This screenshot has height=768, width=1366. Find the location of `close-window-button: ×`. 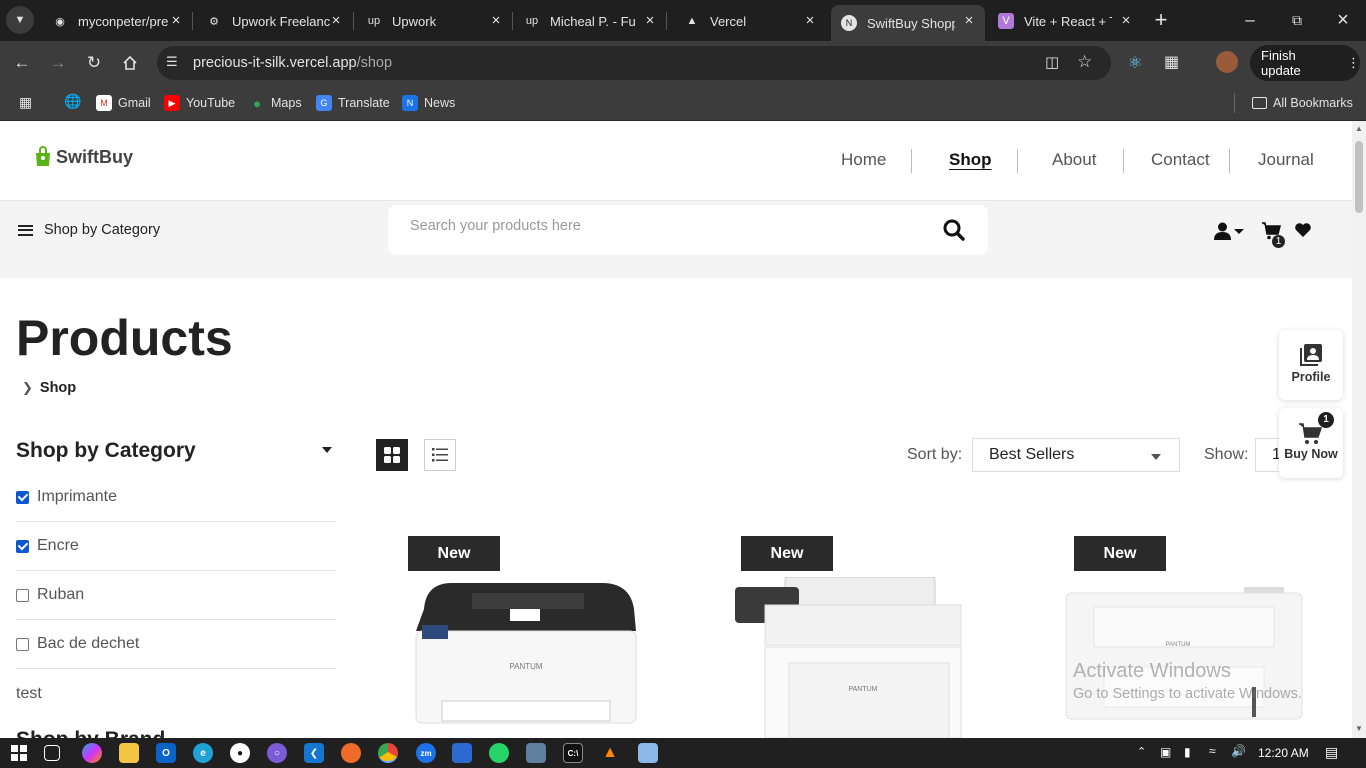

close-window-button: × is located at coordinates (1343, 20).